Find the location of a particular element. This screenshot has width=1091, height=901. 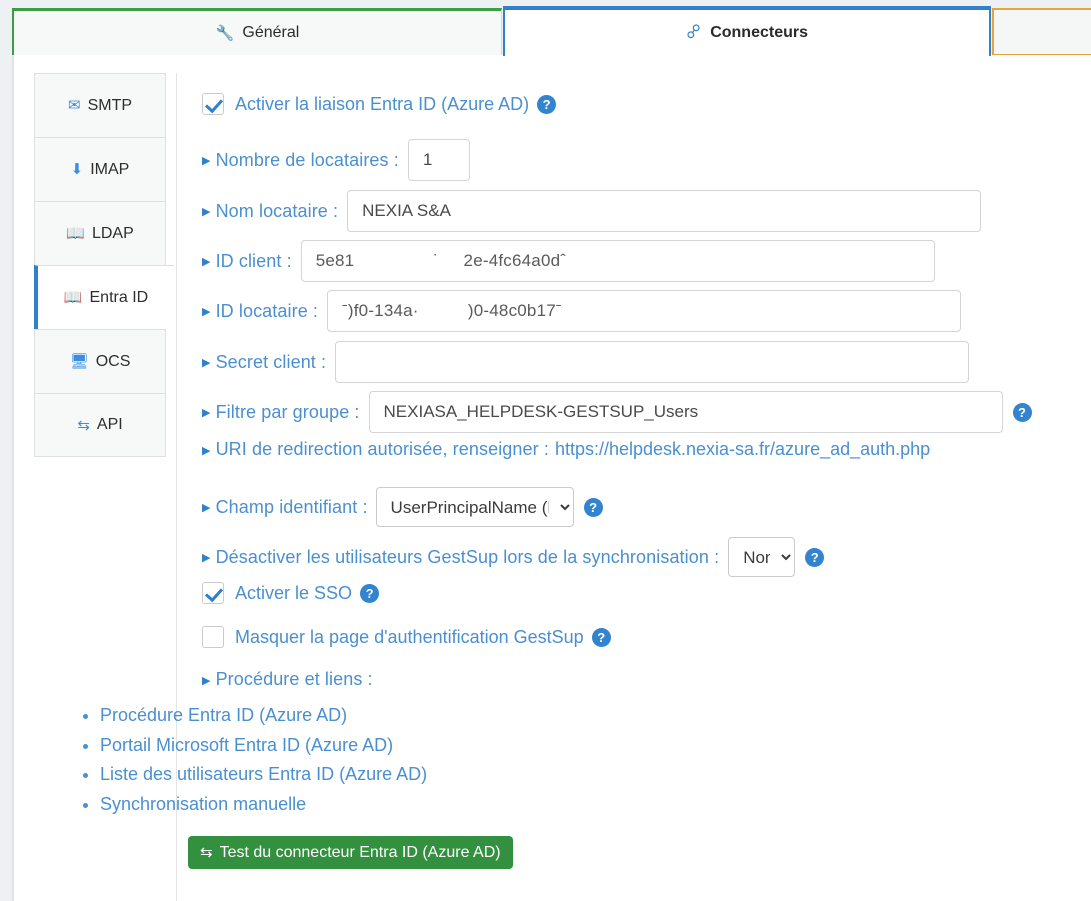

procedures-heading-row: ▶ Procédure et liens : is located at coordinates (287, 679).